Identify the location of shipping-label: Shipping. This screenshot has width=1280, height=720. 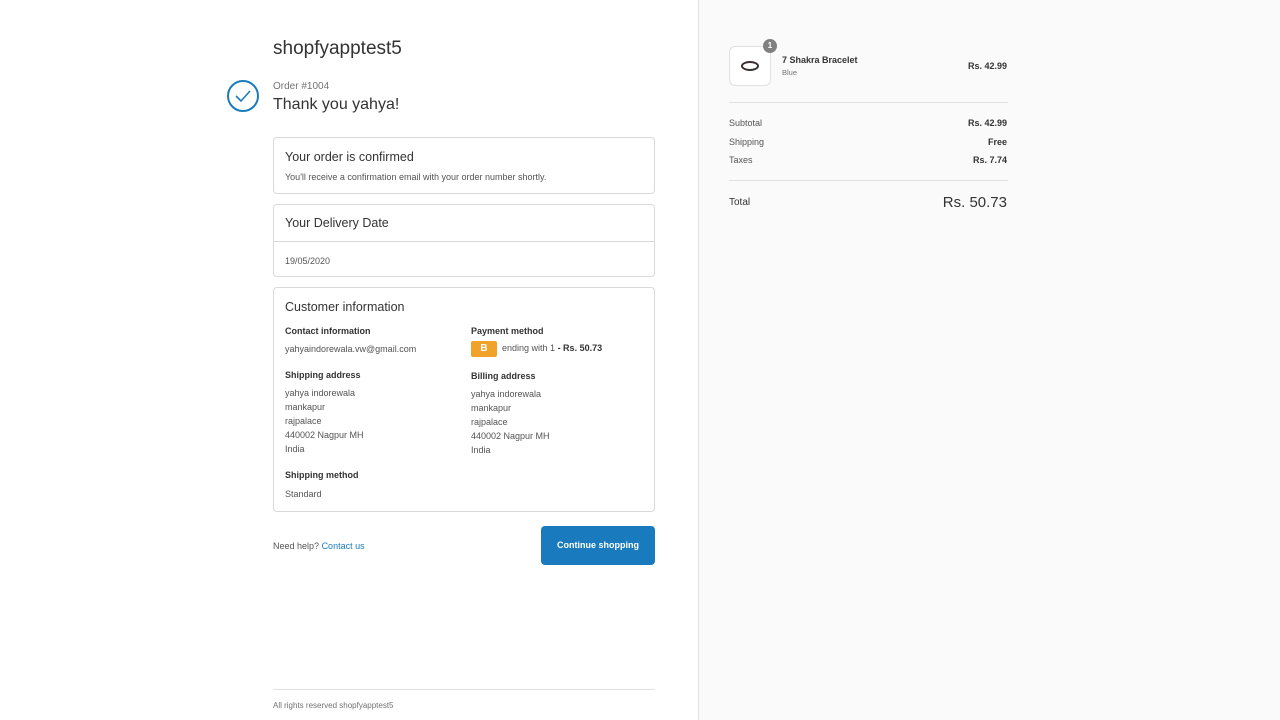
(747, 142).